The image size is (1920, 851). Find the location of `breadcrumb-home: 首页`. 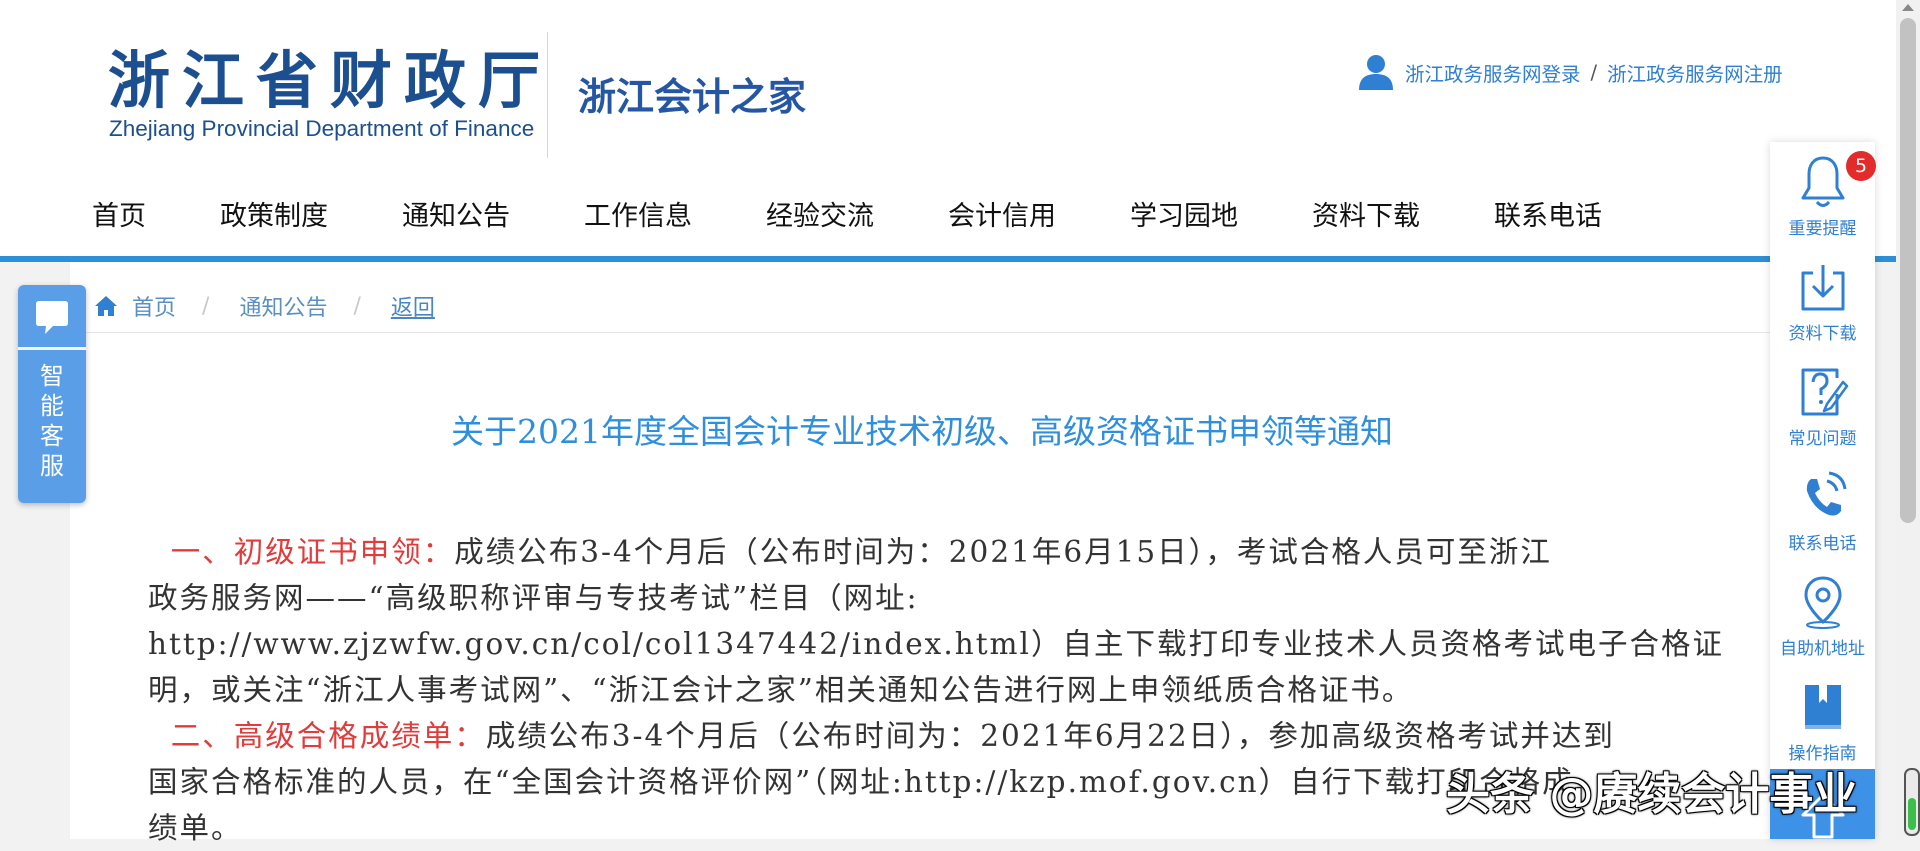

breadcrumb-home: 首页 is located at coordinates (154, 306).